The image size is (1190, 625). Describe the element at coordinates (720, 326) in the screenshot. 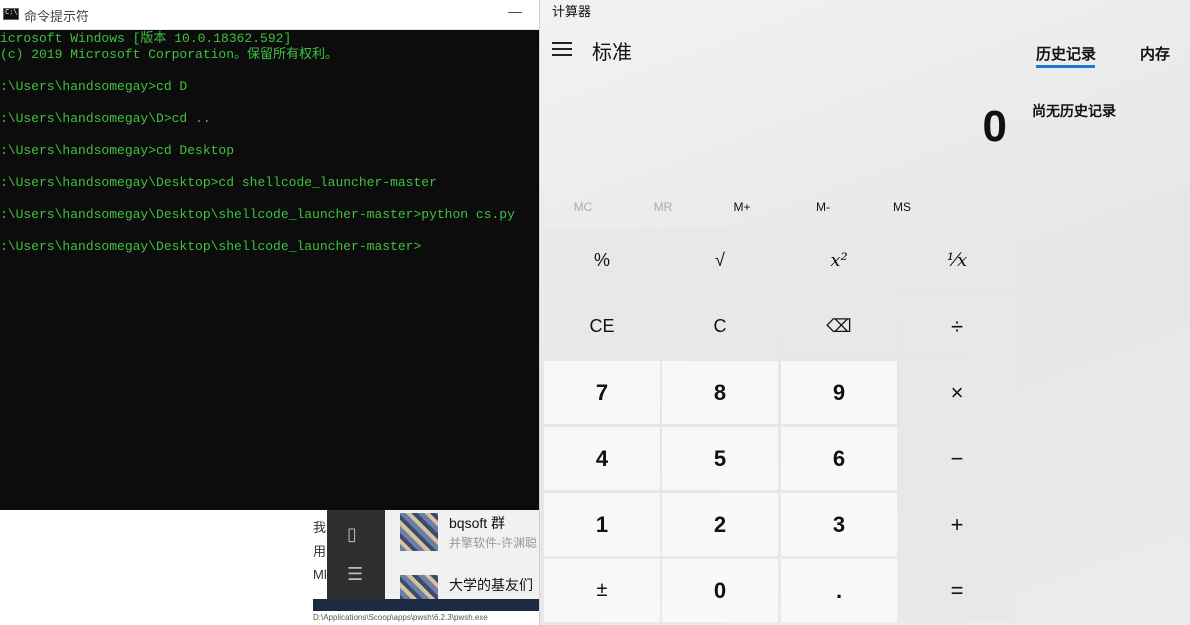

I see `clear-button: C` at that location.